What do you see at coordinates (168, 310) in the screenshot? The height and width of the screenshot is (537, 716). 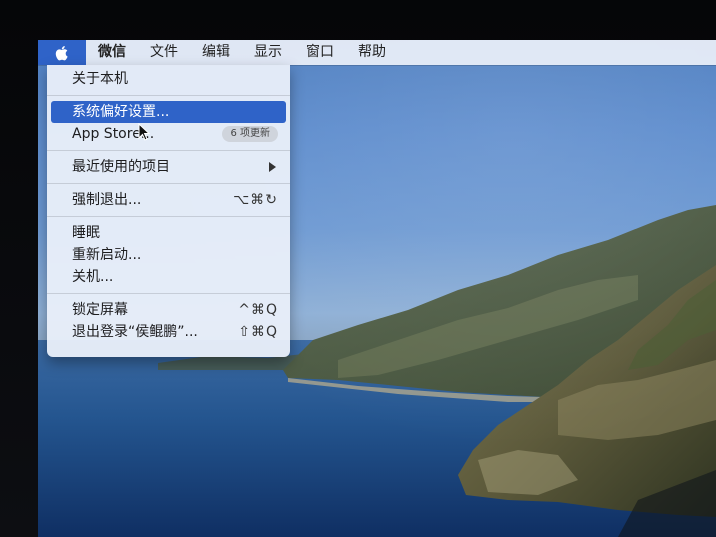 I see `menu-item-lock-screen: 锁定屏幕 ^⌘Q` at bounding box center [168, 310].